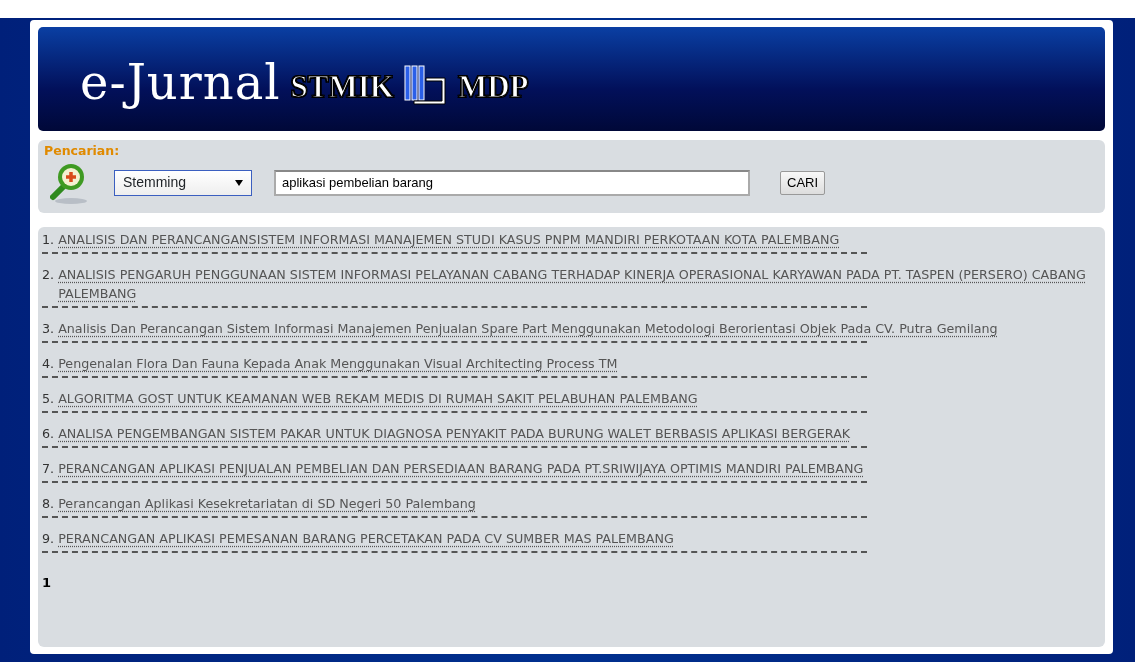 The image size is (1135, 662). What do you see at coordinates (267, 503) in the screenshot?
I see `result-link: Perancangan Aplikasi Kesekretariatan di SD Negeri 50 Palembang` at bounding box center [267, 503].